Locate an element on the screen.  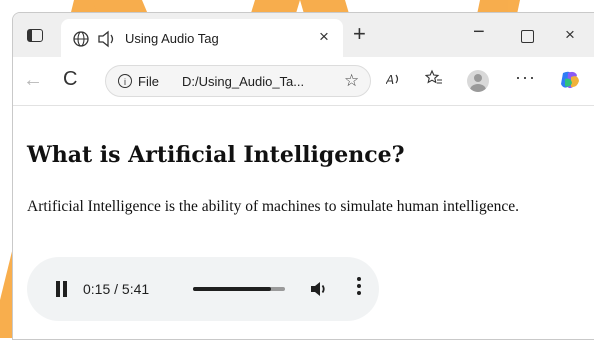
audio-player: 0:15 / 5:41 is located at coordinates (203, 289).